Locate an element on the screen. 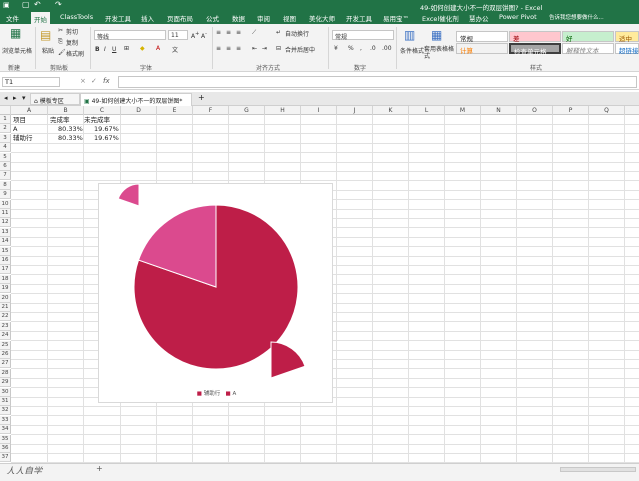 The image size is (639, 481). column-header: Q is located at coordinates (607, 110).